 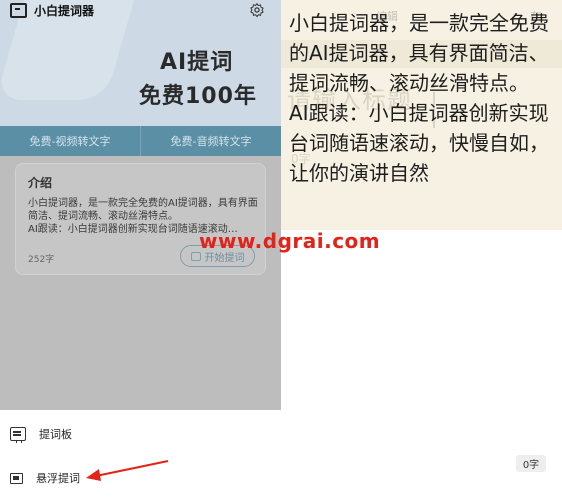 What do you see at coordinates (40, 183) in the screenshot?
I see `card-title: 介绍` at bounding box center [40, 183].